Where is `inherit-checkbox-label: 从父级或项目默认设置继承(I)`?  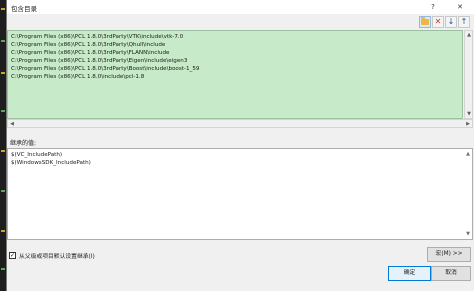
inherit-checkbox-label: 从父级或项目默认设置继承(I) is located at coordinates (57, 257).